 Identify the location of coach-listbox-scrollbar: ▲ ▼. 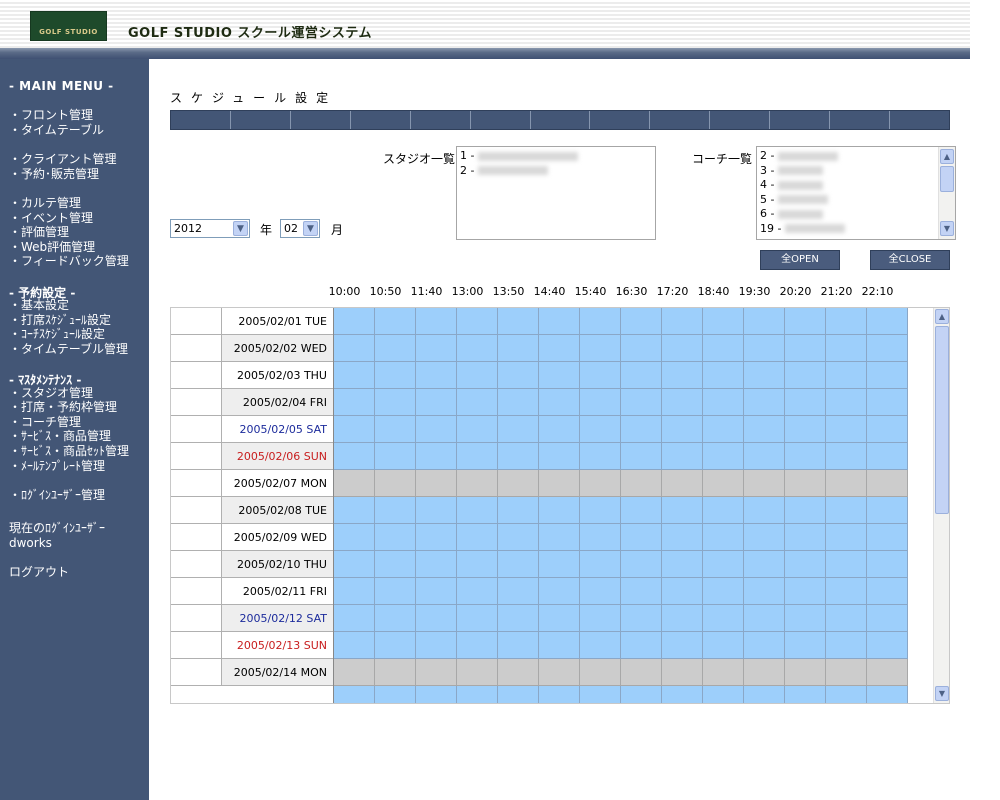
(946, 193).